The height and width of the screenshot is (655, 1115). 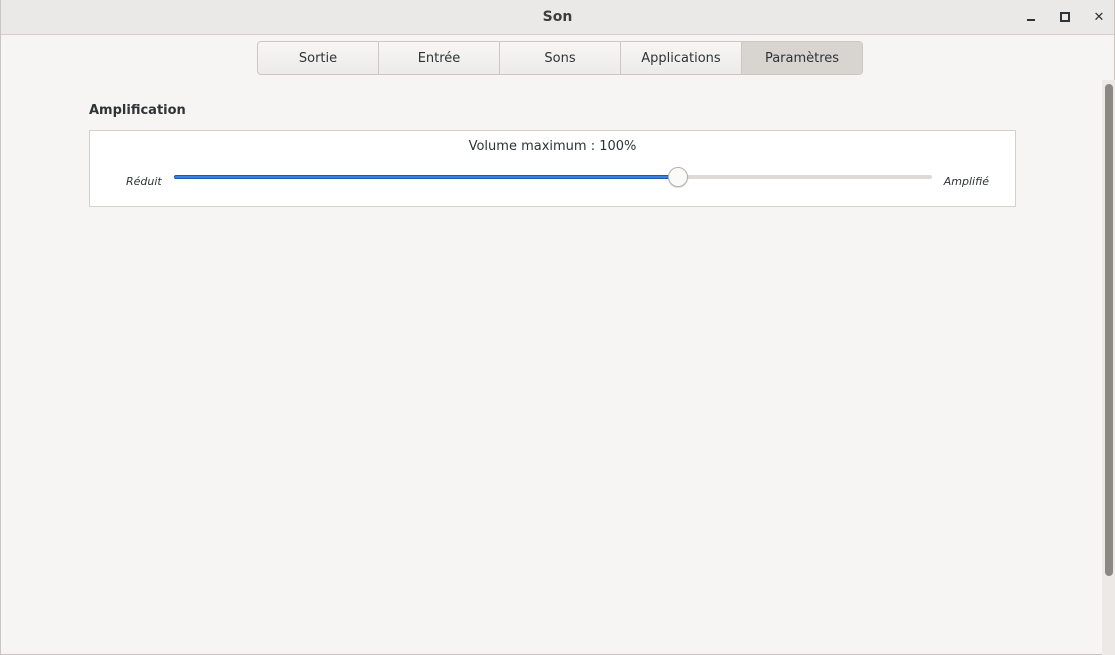 What do you see at coordinates (137, 110) in the screenshot?
I see `section-title-amplification: Amplification` at bounding box center [137, 110].